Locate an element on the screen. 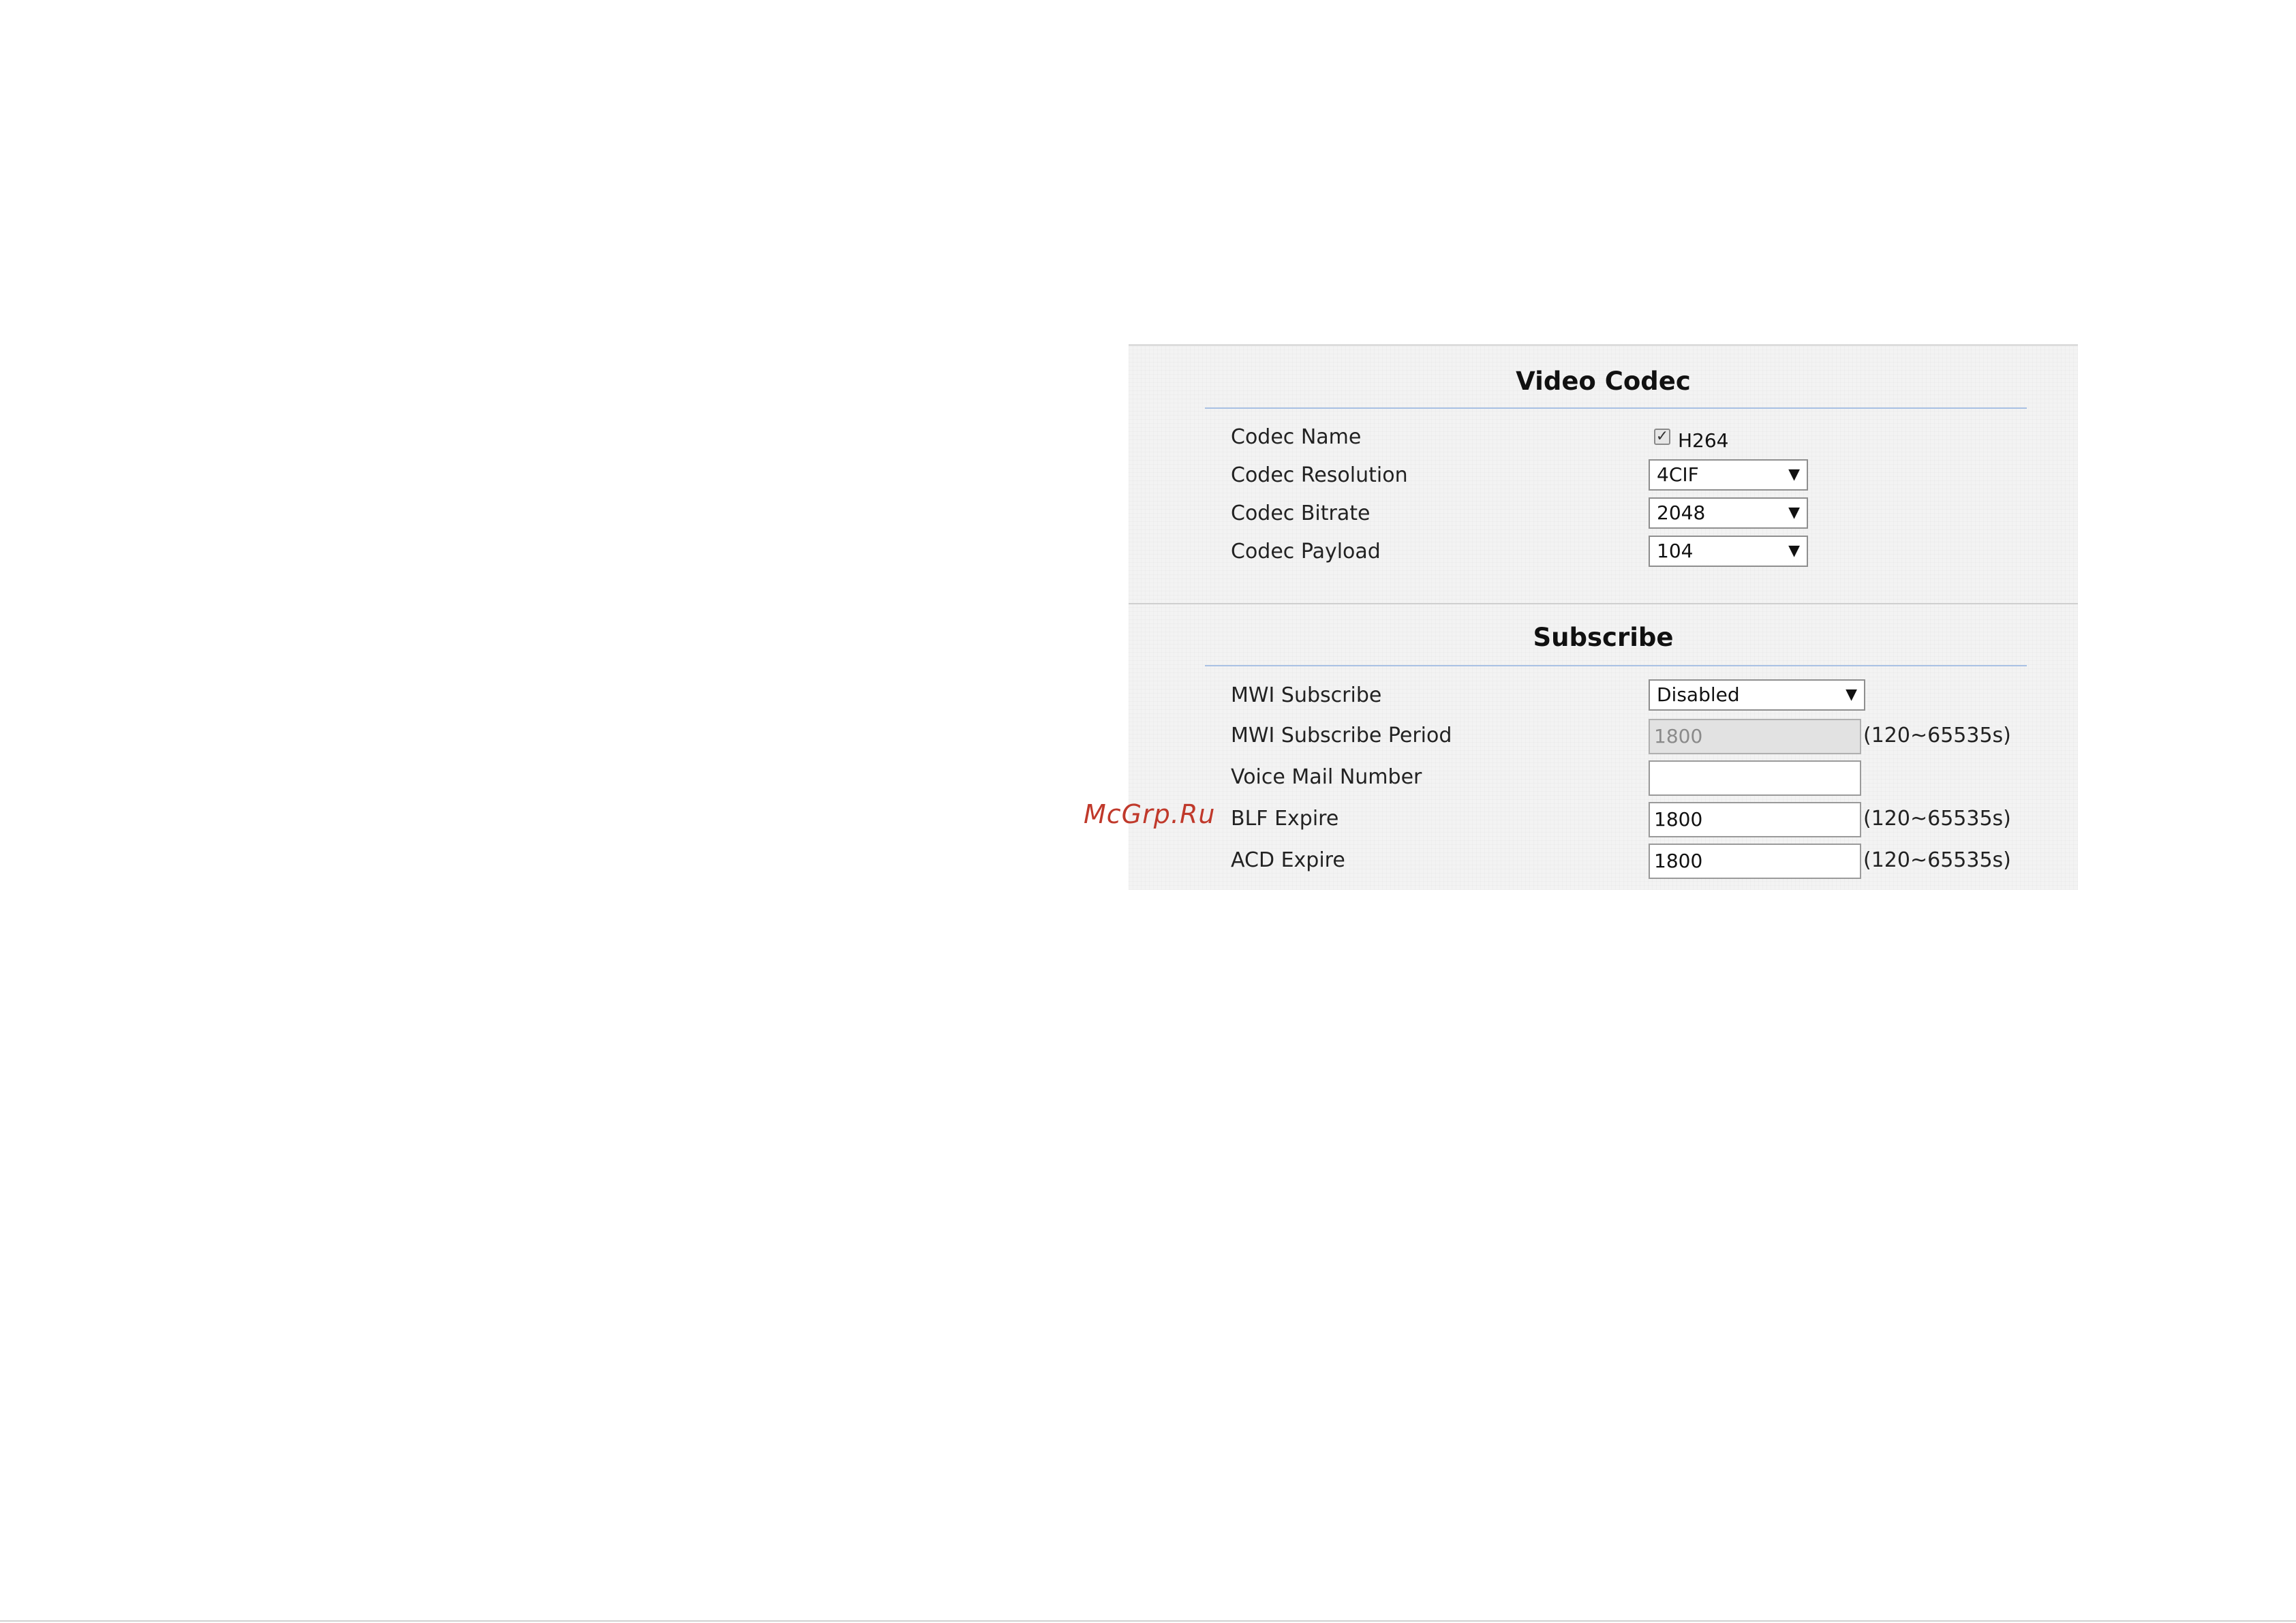 This screenshot has width=2296, height=1623. codec-payload-label: Codec Payload is located at coordinates (1306, 551).